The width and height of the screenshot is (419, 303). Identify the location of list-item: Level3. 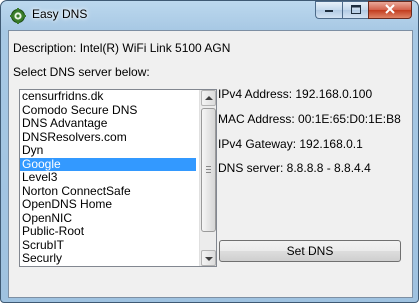
(108, 177).